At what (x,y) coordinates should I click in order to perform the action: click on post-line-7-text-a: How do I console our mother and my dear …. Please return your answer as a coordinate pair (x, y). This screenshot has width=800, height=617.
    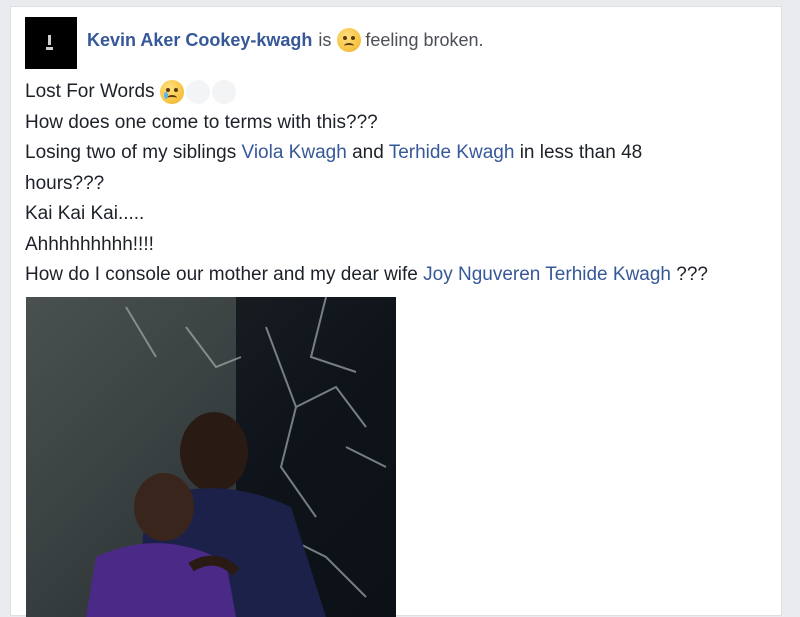
    Looking at the image, I should click on (221, 274).